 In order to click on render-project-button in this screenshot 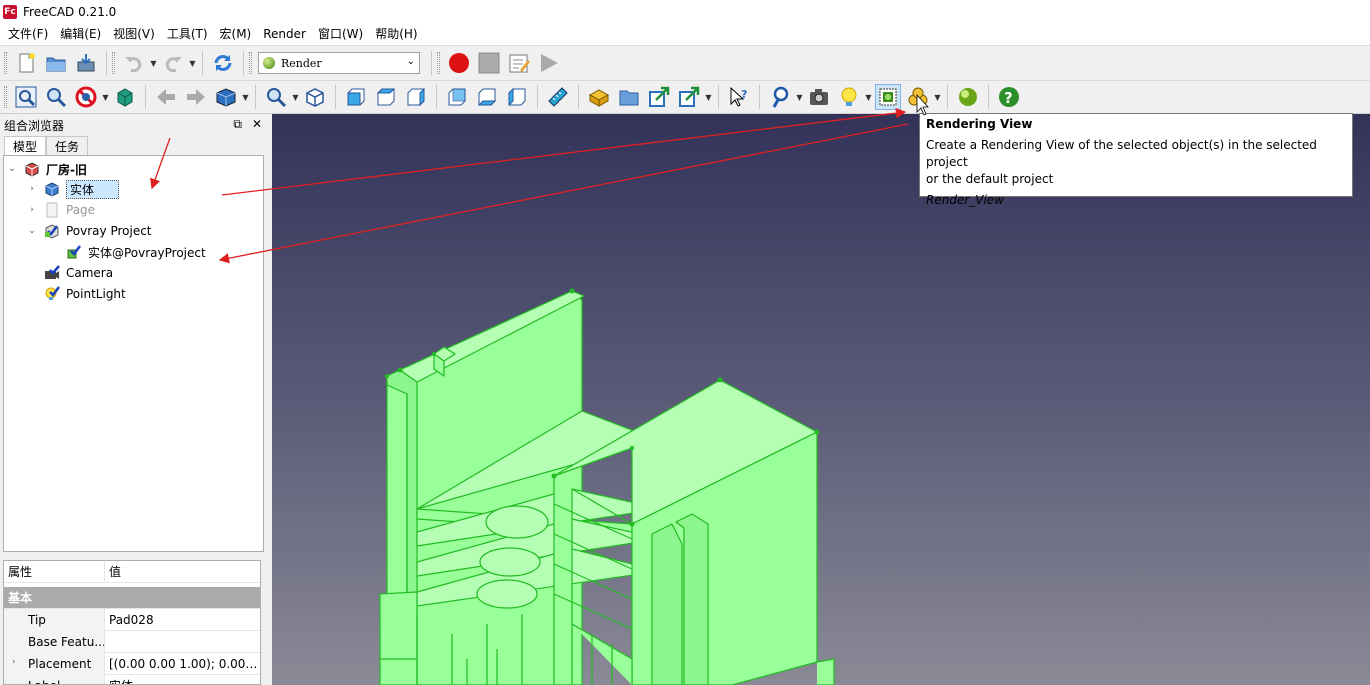, I will do `click(780, 97)`.